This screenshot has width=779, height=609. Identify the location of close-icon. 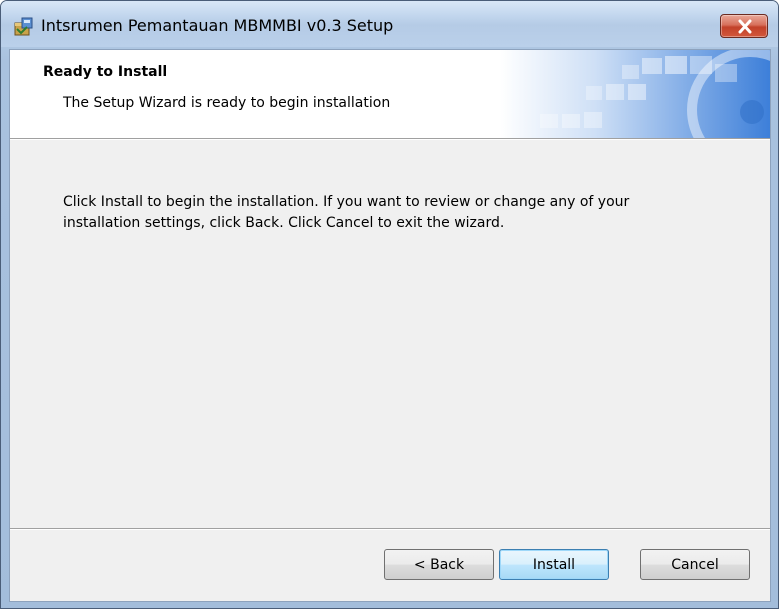
(745, 26).